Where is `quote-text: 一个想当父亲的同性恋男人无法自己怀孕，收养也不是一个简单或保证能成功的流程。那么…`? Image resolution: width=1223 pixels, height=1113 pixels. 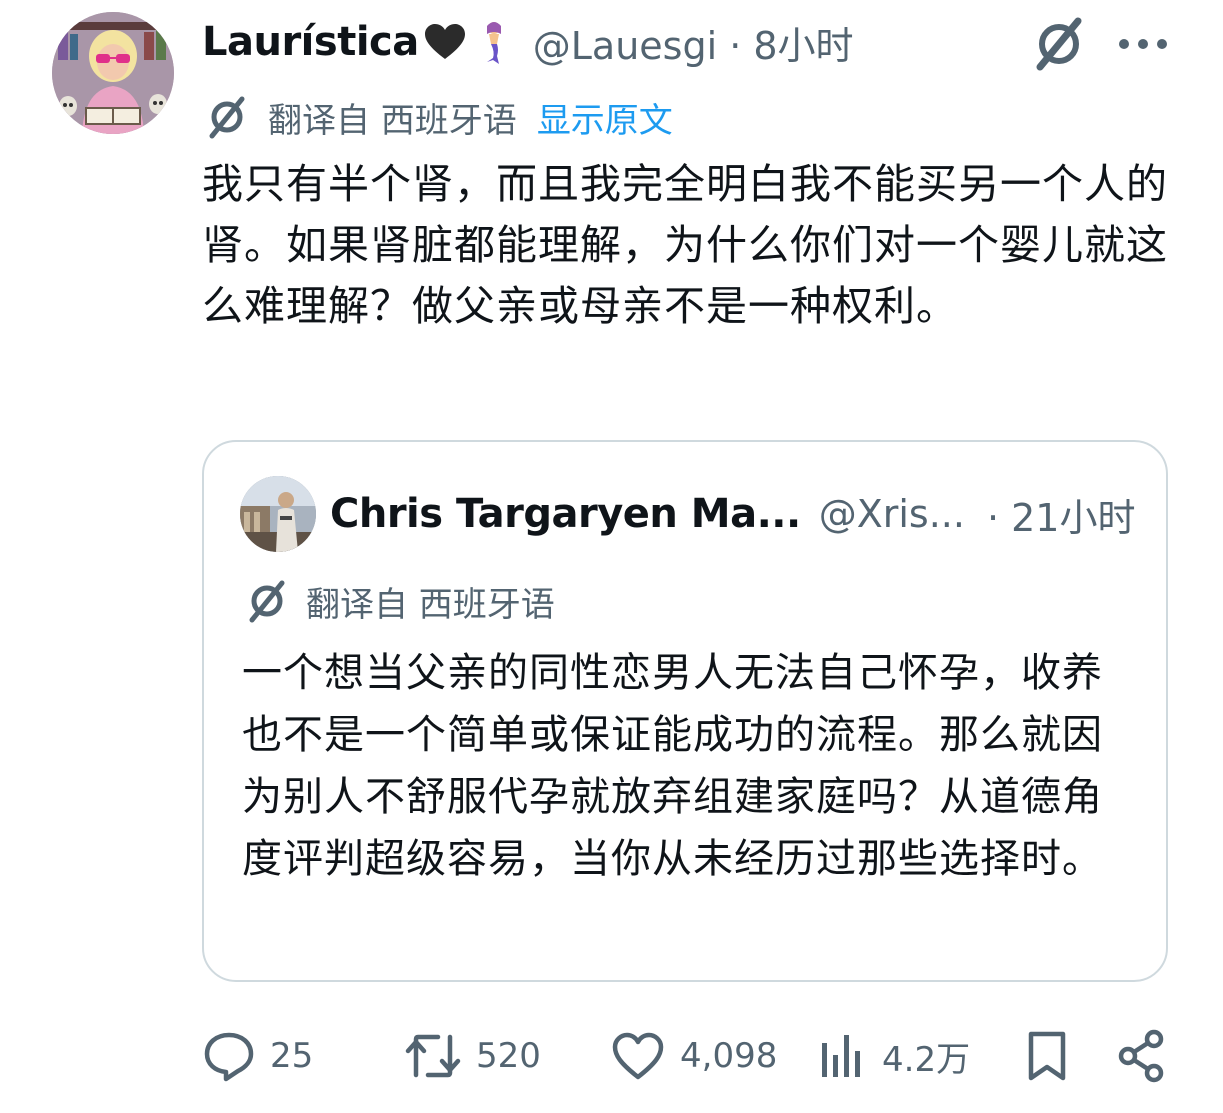
quote-text: 一个想当父亲的同性恋男人无法自己怀孕，收养也不是一个简单或保证能成功的流程。那么… is located at coordinates (672, 766).